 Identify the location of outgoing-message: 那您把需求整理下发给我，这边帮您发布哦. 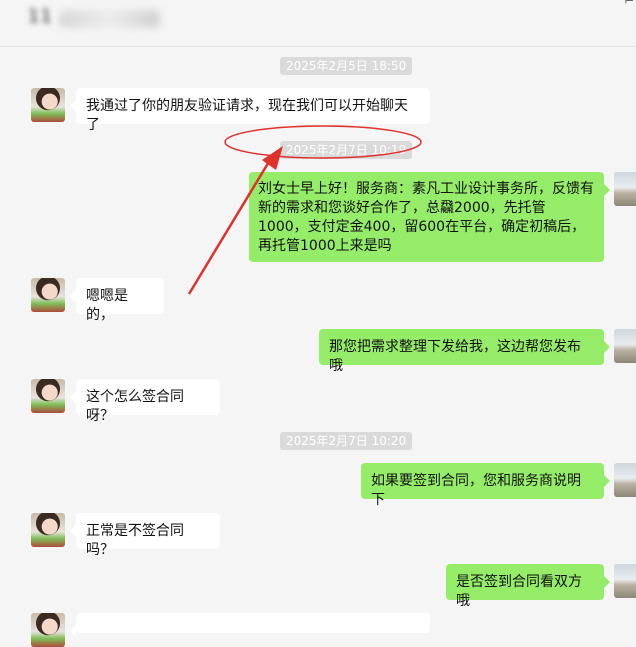
(464, 351).